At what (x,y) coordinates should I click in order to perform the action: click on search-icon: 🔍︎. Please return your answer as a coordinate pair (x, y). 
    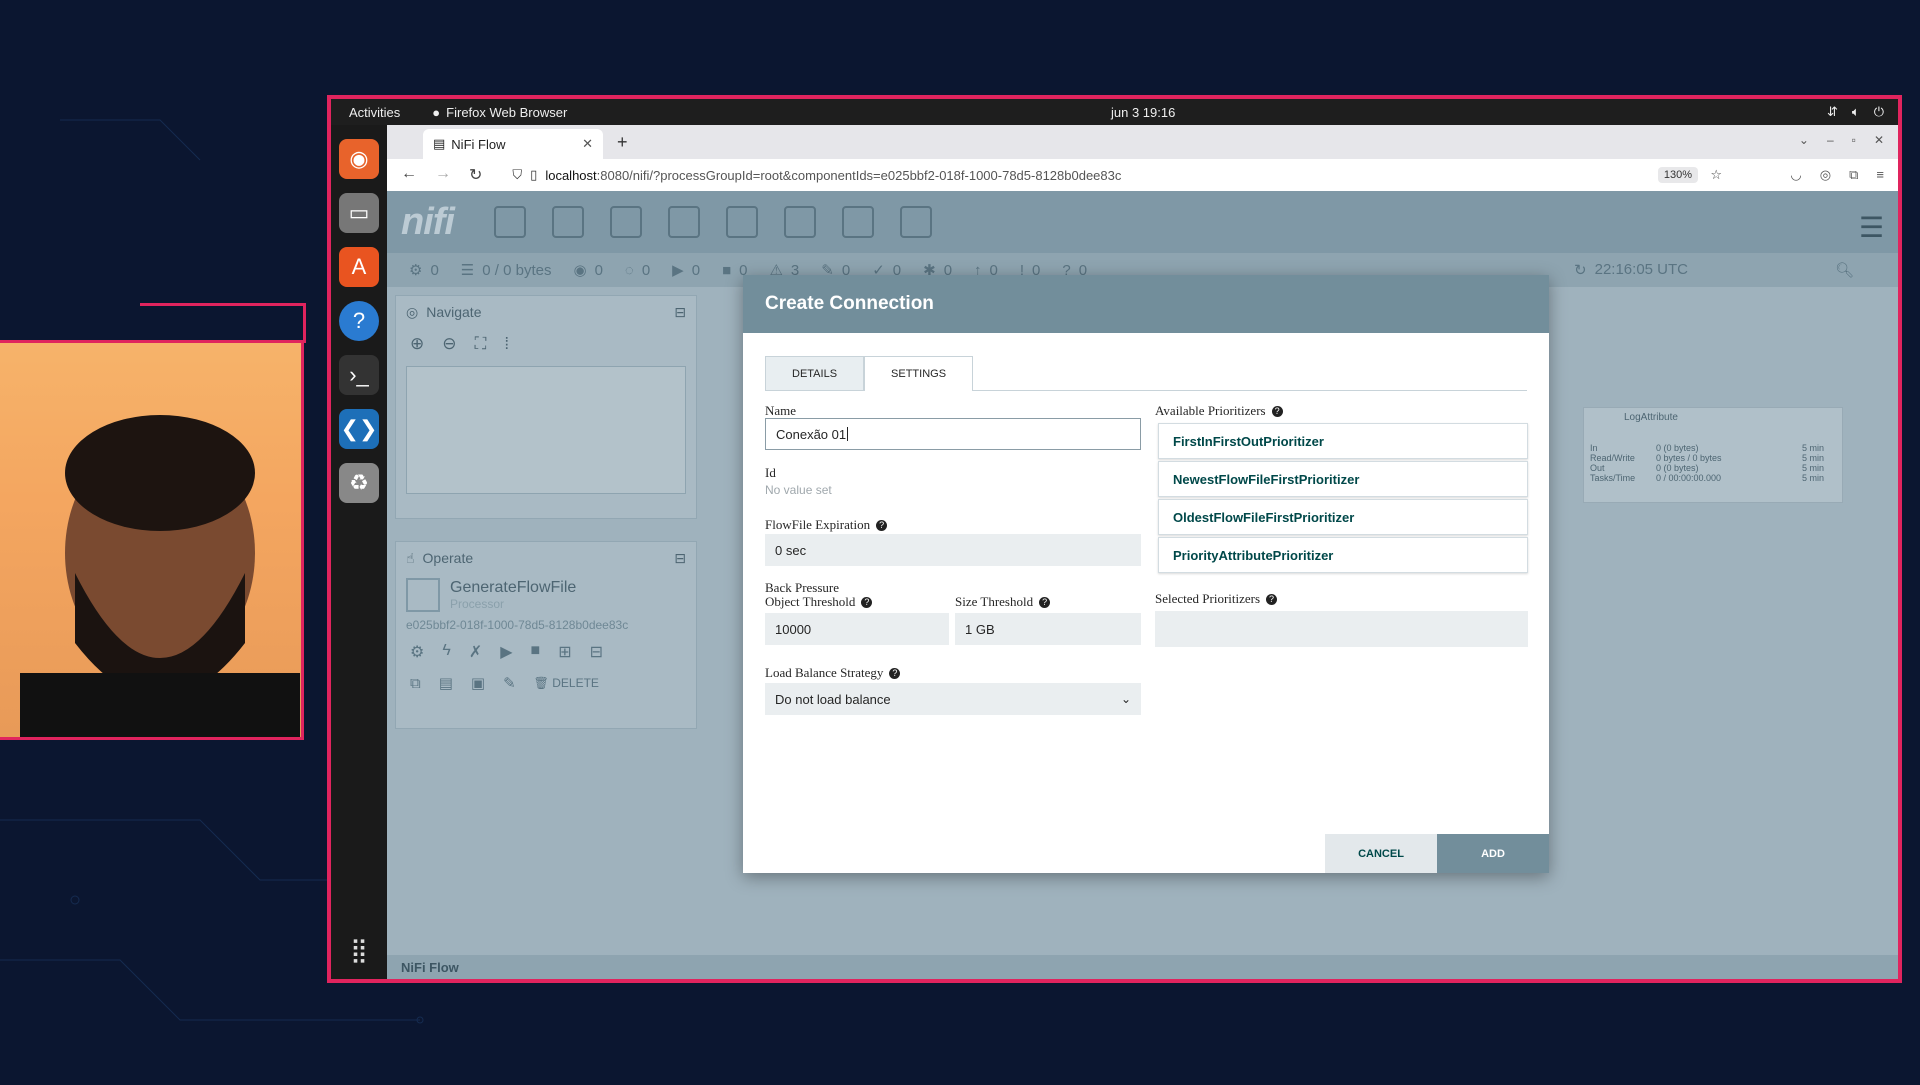
    Looking at the image, I should click on (1844, 270).